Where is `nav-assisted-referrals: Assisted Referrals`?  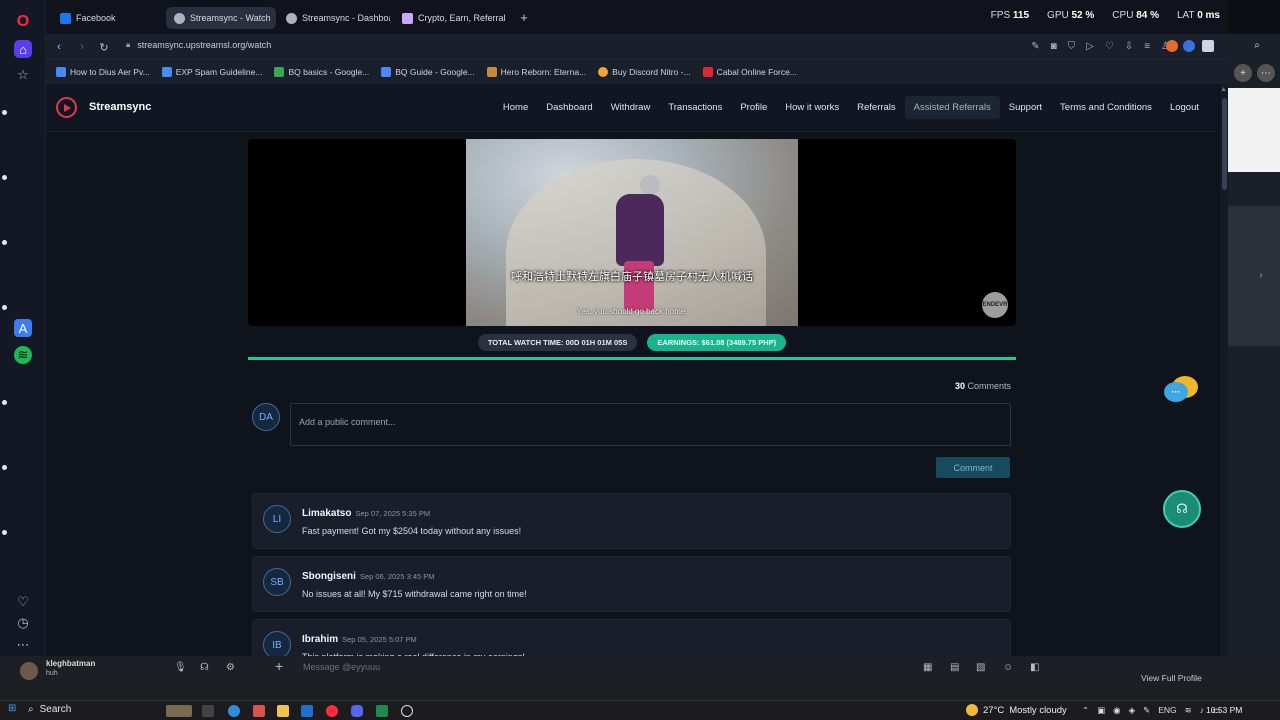 nav-assisted-referrals: Assisted Referrals is located at coordinates (952, 107).